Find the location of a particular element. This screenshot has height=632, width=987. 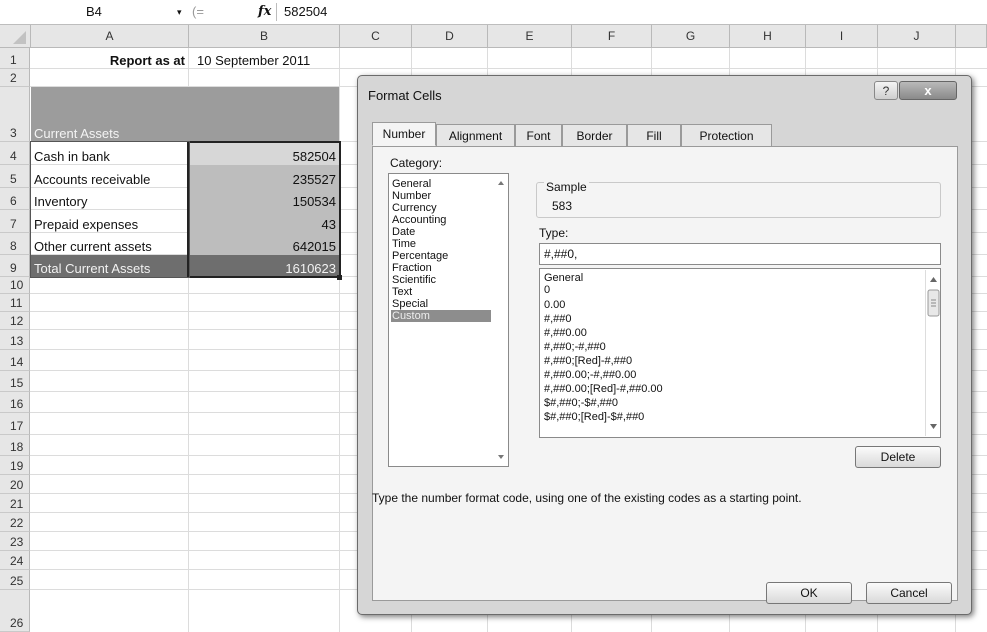

dialog-title: Format Cells is located at coordinates (405, 95).